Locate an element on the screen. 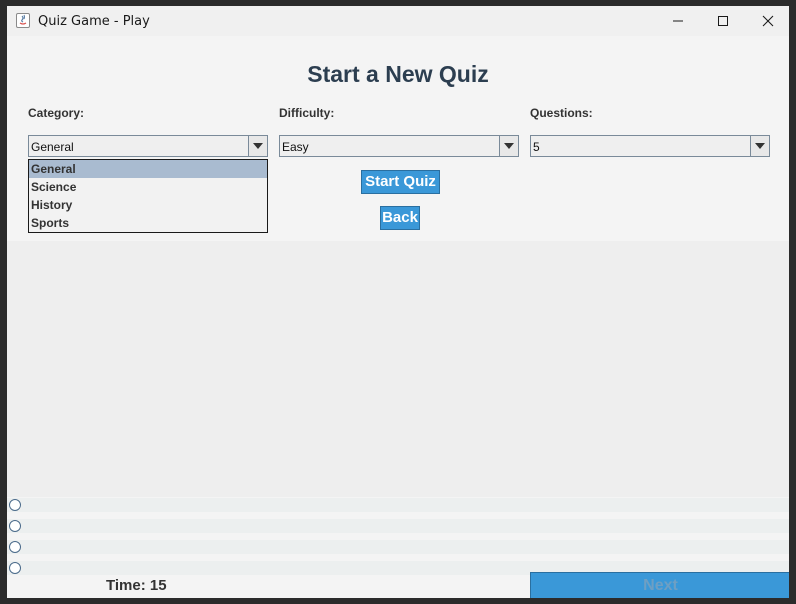  category-select: General is located at coordinates (148, 146).